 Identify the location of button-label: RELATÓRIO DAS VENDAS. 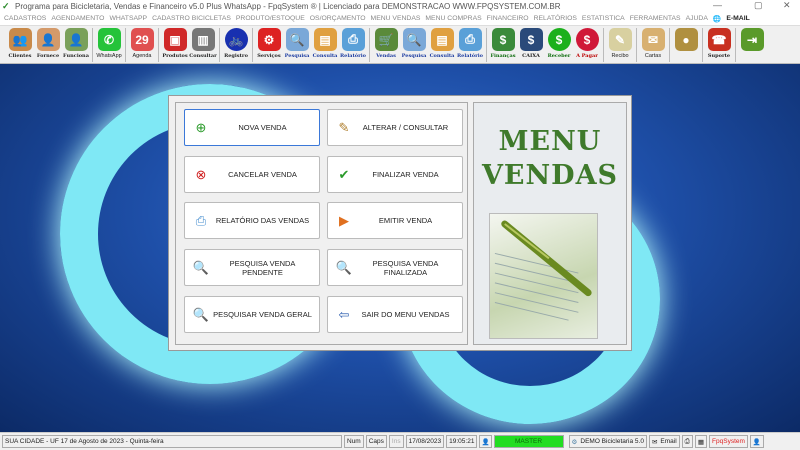
(262, 220).